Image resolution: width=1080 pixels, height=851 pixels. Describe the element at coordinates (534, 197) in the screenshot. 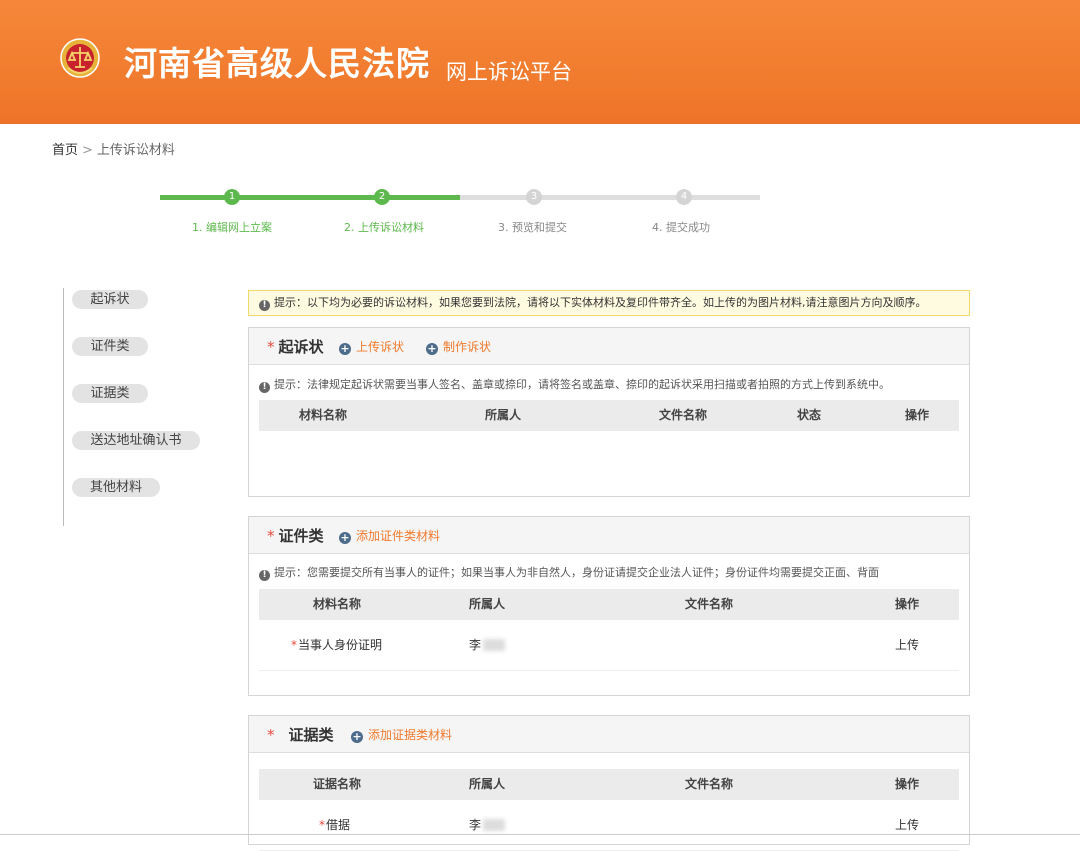

I see `step-3-dot: 3` at that location.